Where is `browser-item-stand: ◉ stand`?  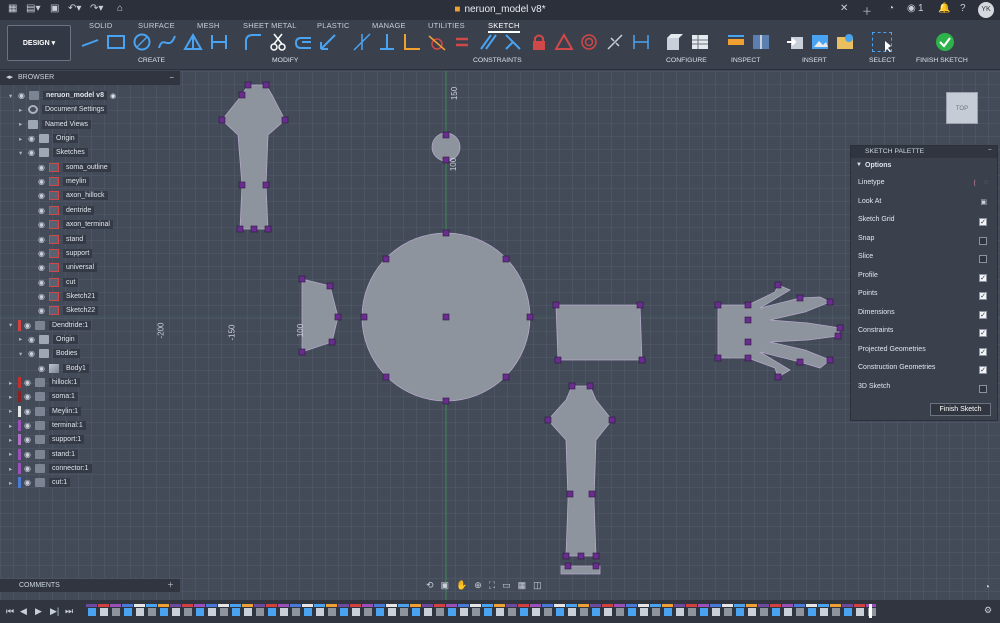 browser-item-stand: ◉ stand is located at coordinates (58, 239).